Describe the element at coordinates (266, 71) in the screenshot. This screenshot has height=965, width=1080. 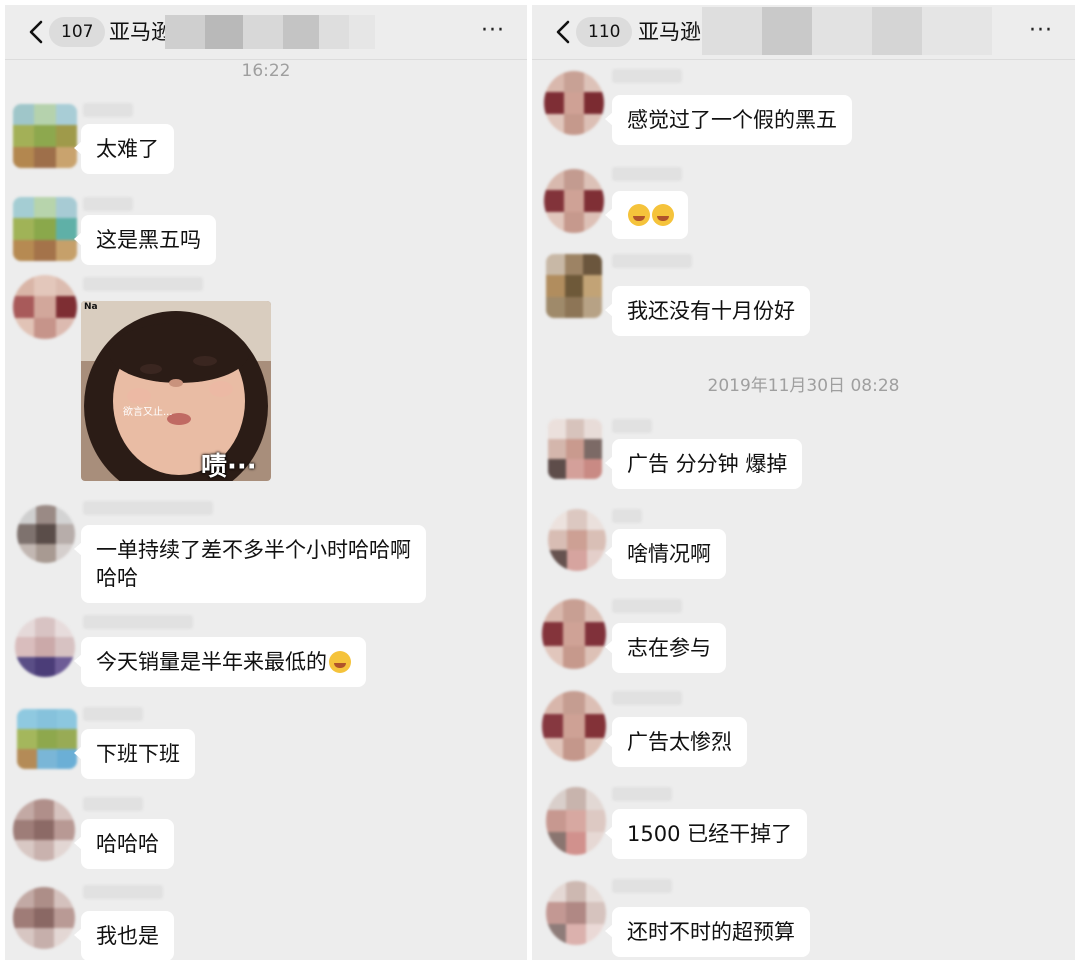
I see `timestamp: 16:22` at that location.